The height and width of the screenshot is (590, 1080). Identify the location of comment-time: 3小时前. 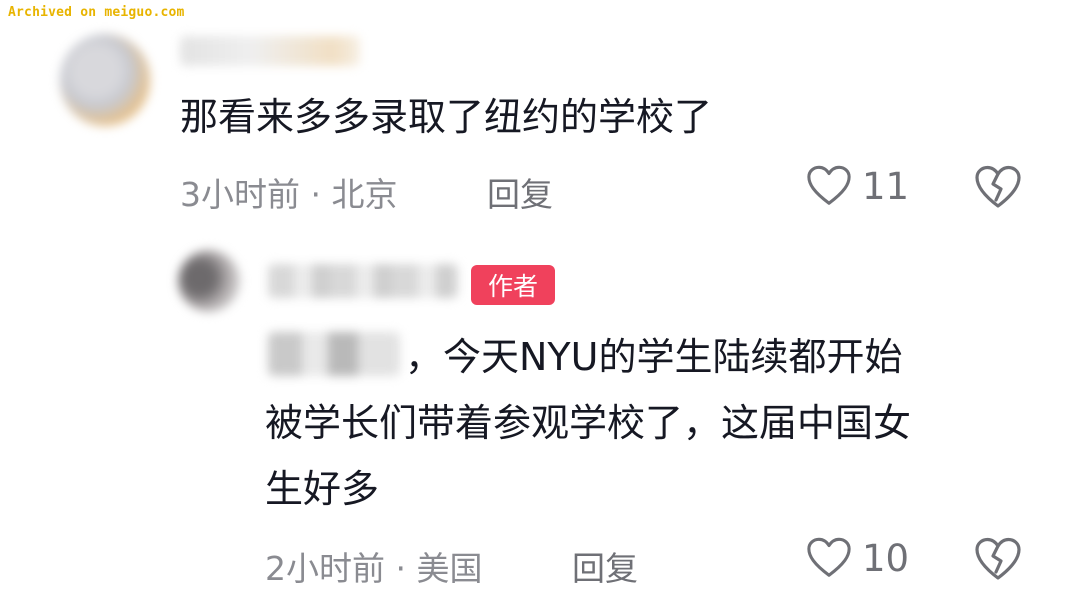
(240, 194).